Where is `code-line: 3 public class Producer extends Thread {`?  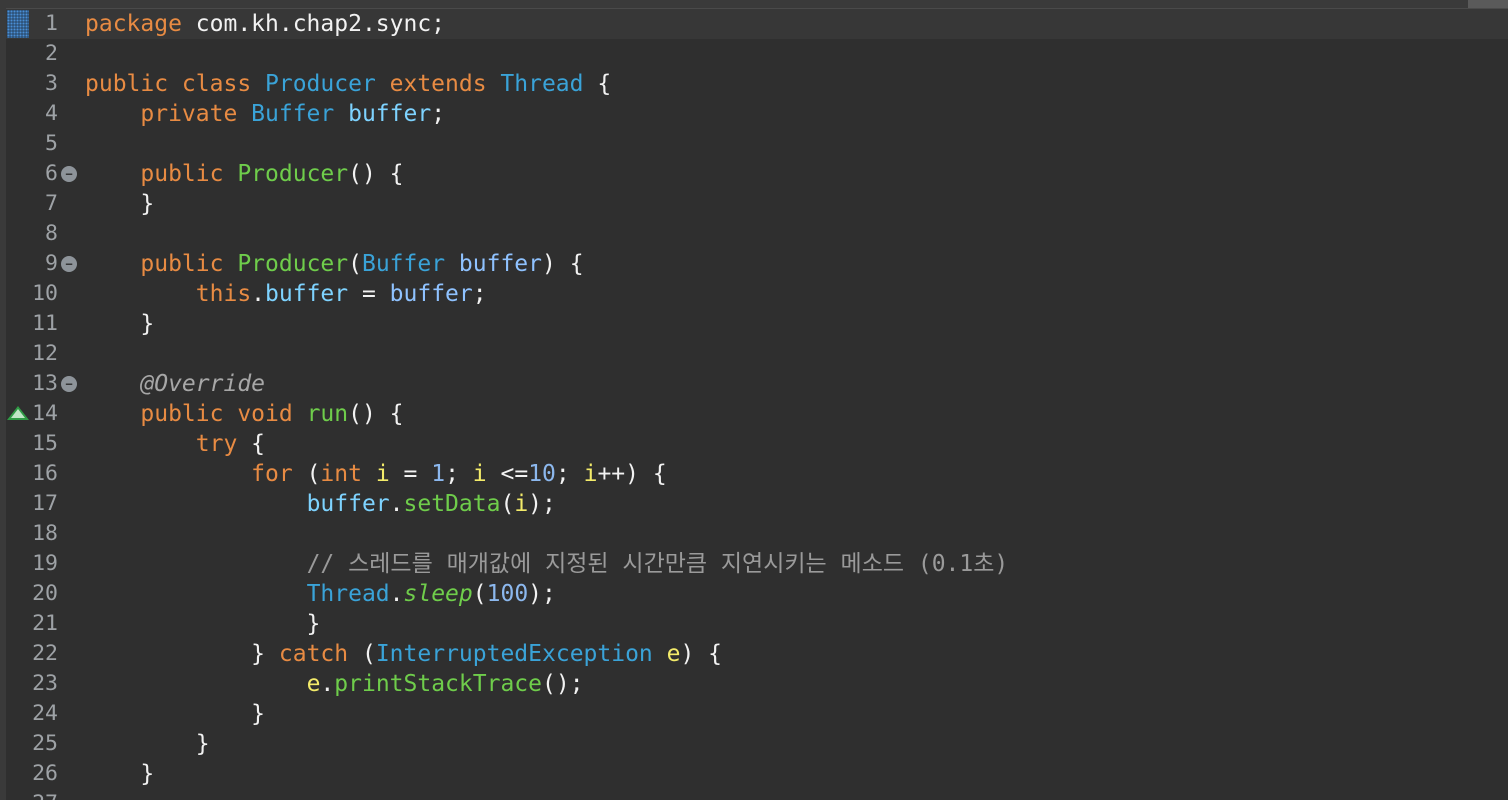
code-line: 3 public class Producer extends Thread { is located at coordinates (754, 84).